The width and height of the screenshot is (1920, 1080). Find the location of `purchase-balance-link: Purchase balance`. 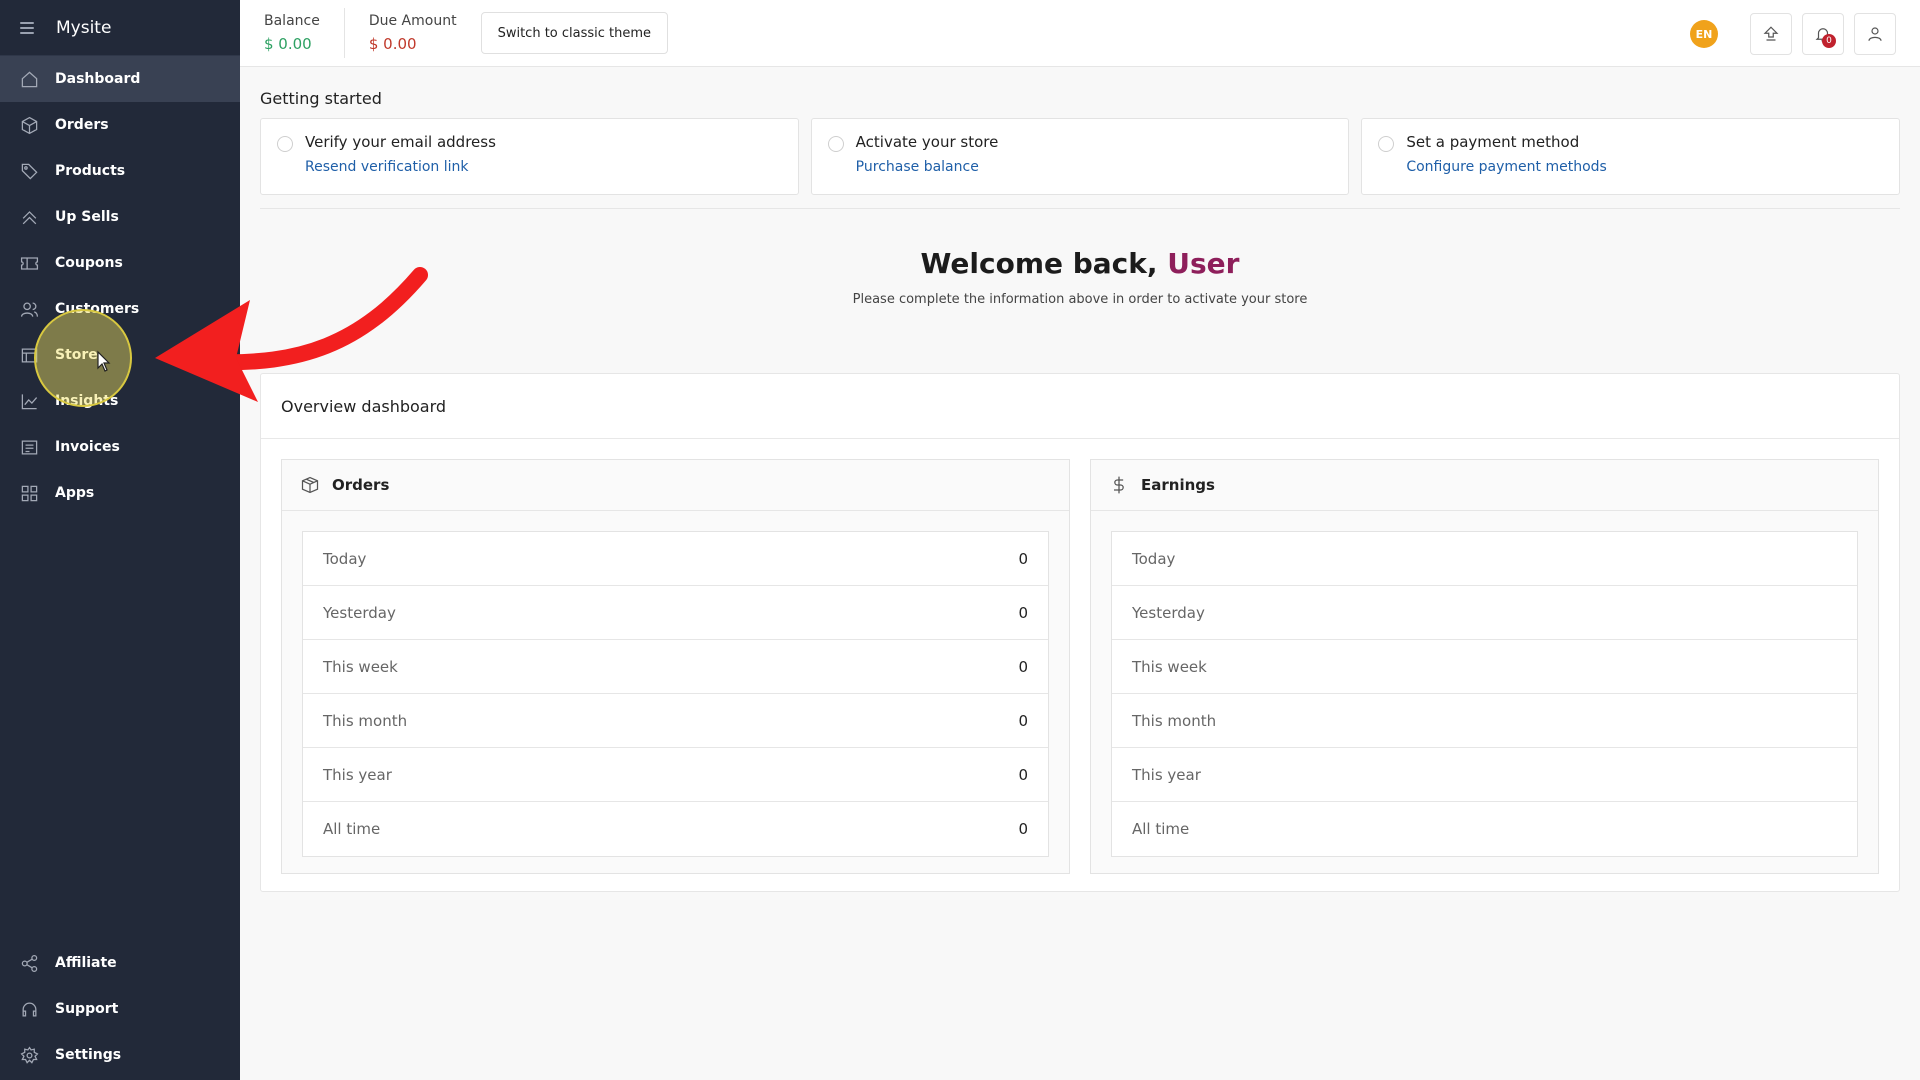

purchase-balance-link: Purchase balance is located at coordinates (1102, 167).